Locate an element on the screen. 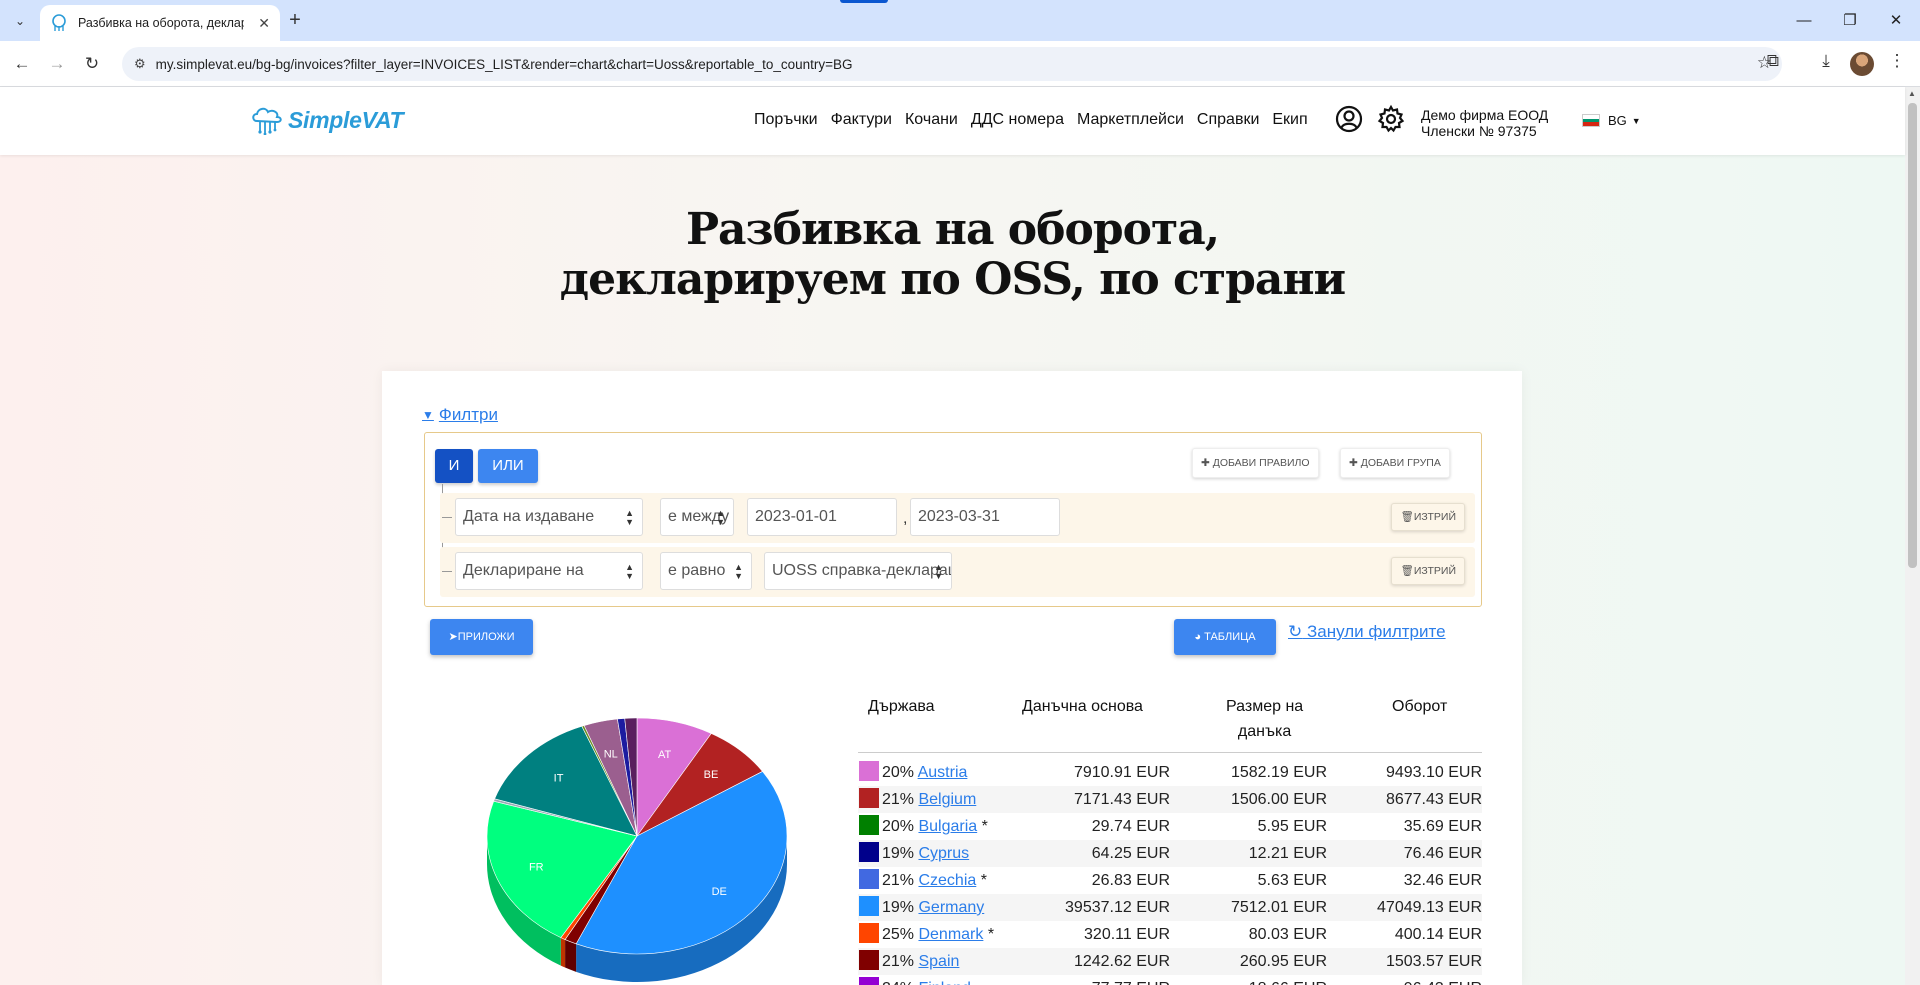 The height and width of the screenshot is (985, 1920). table-view-button: ◕ ТАБЛИЦА is located at coordinates (1225, 637).